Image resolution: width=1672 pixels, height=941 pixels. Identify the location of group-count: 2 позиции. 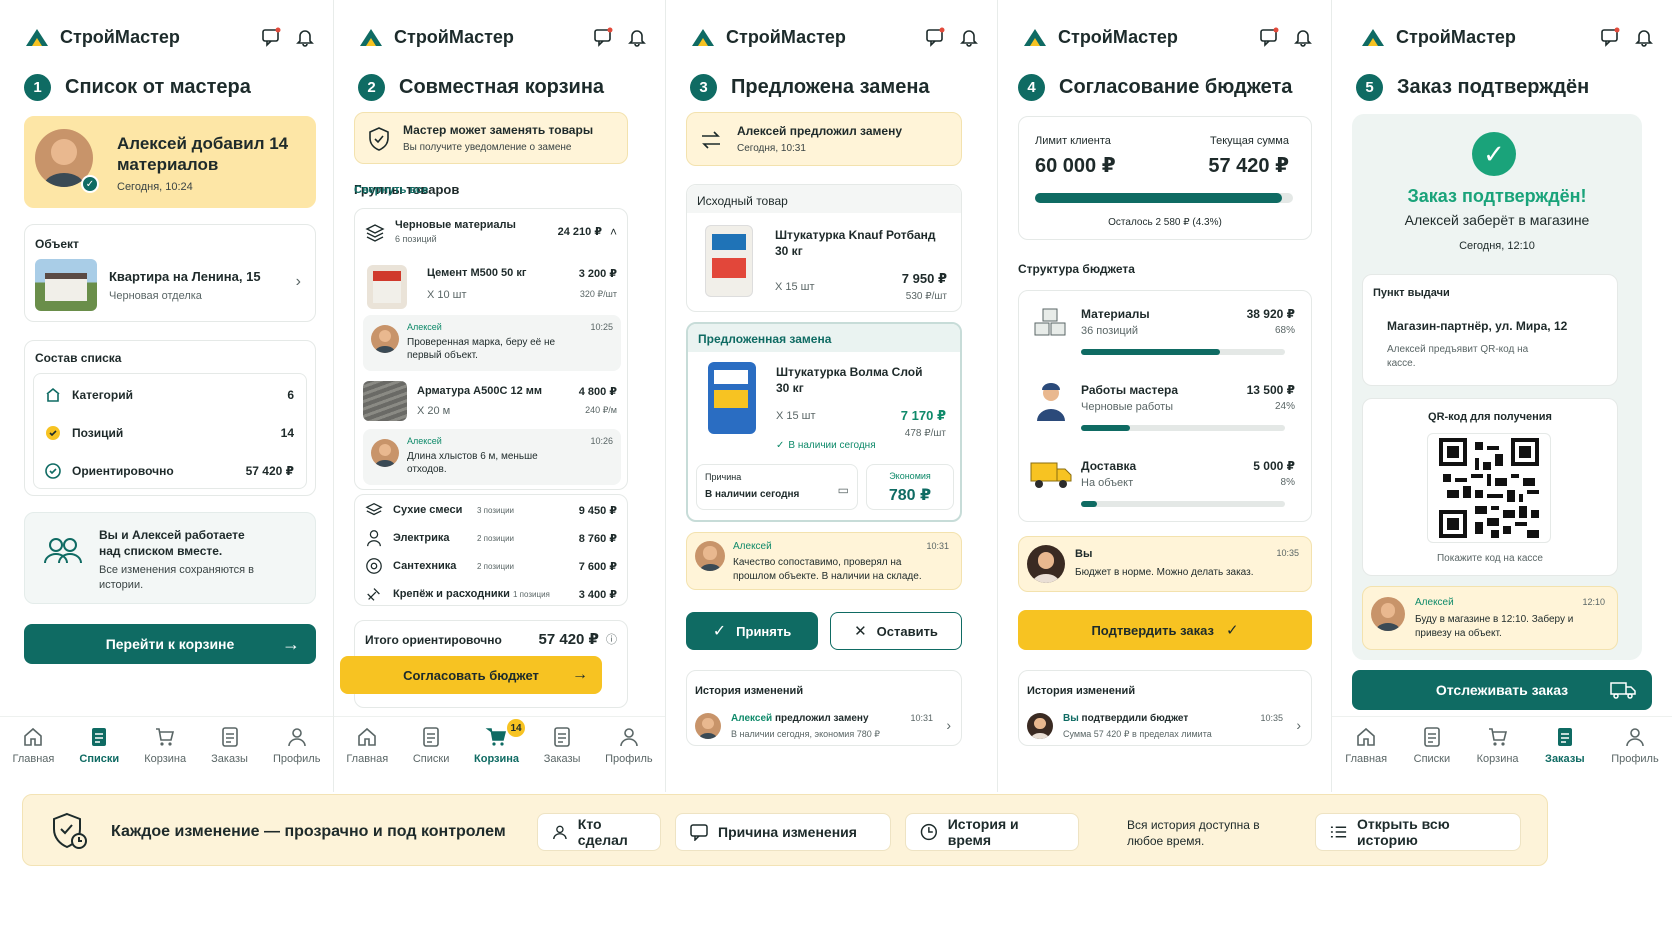
(496, 538).